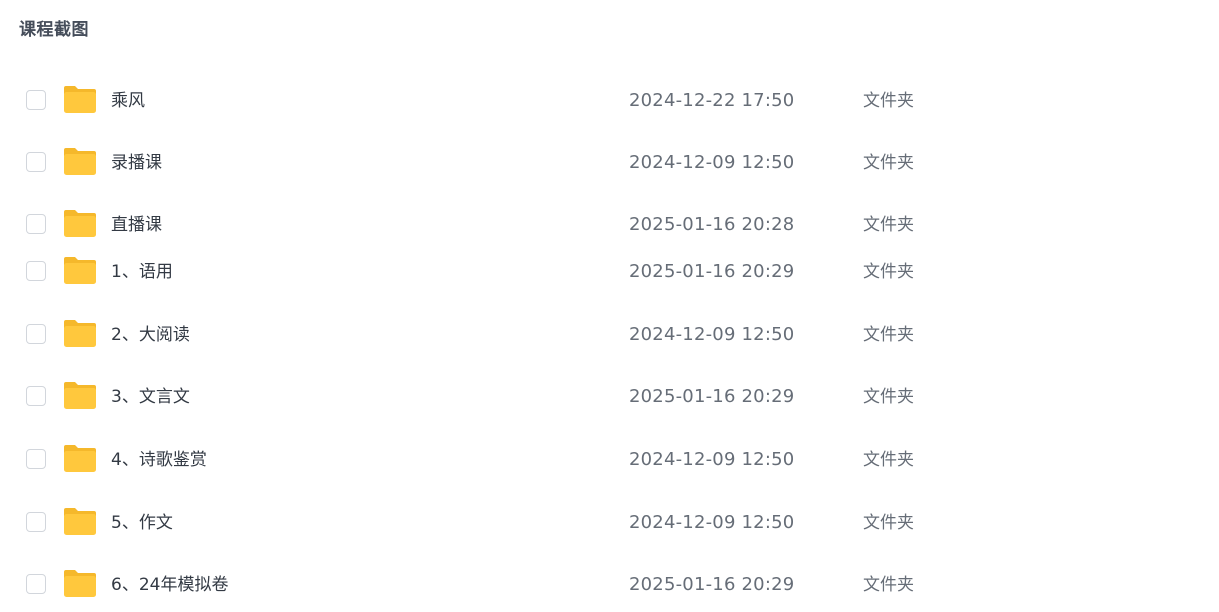 The height and width of the screenshot is (612, 1219). Describe the element at coordinates (136, 225) in the screenshot. I see `file-name: 直播课` at that location.